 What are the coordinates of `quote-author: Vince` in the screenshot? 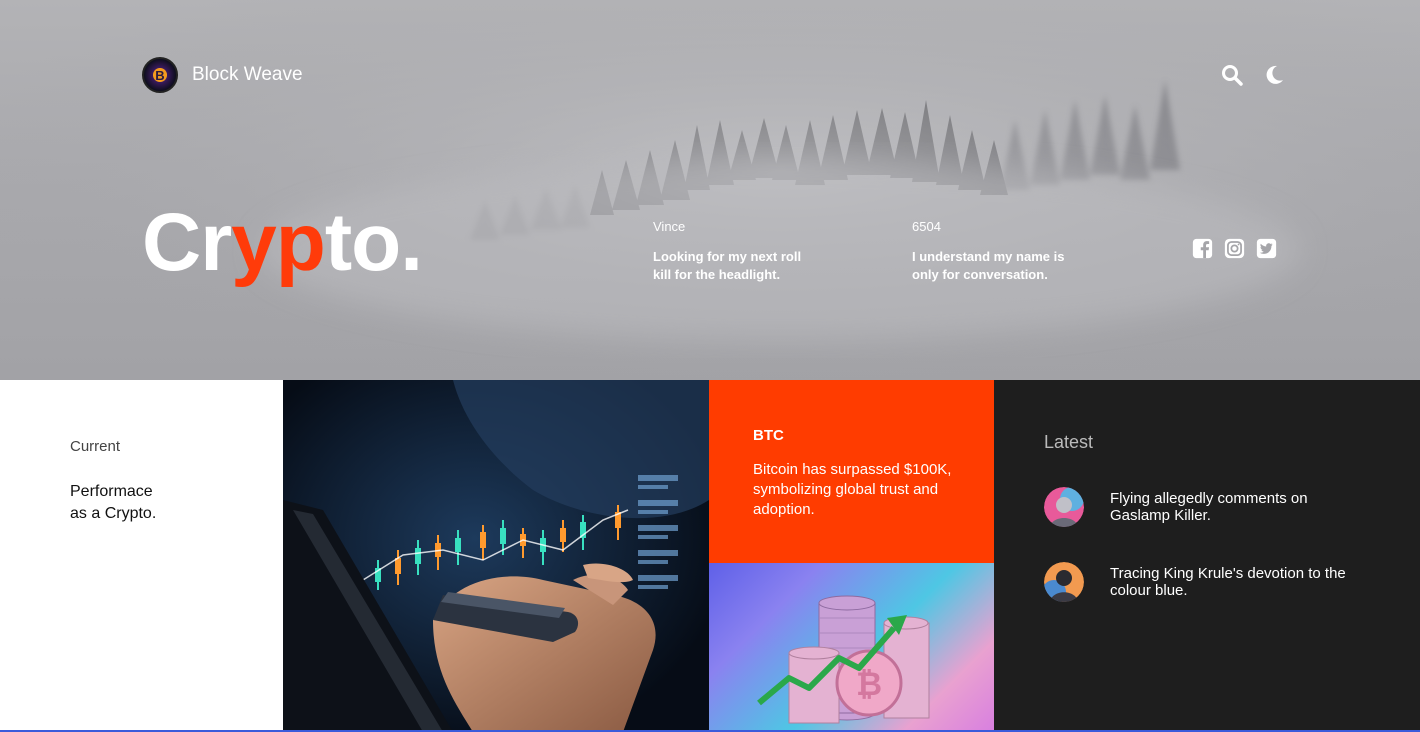 It's located at (669, 226).